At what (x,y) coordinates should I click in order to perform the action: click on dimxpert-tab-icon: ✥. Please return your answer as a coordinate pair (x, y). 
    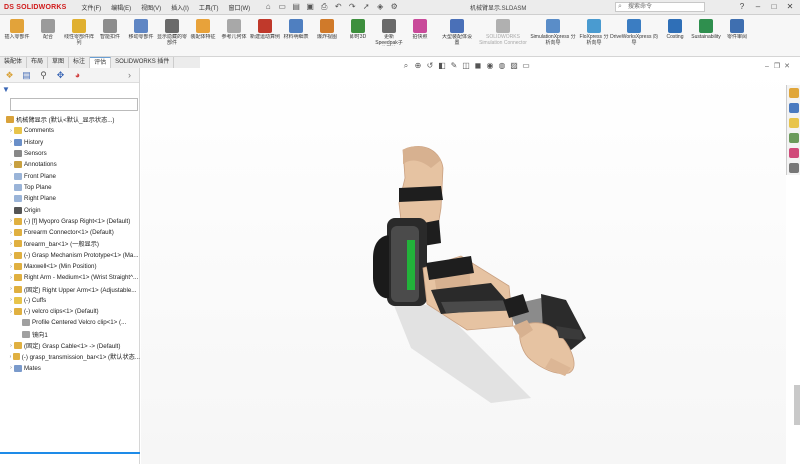
    Looking at the image, I should click on (60, 75).